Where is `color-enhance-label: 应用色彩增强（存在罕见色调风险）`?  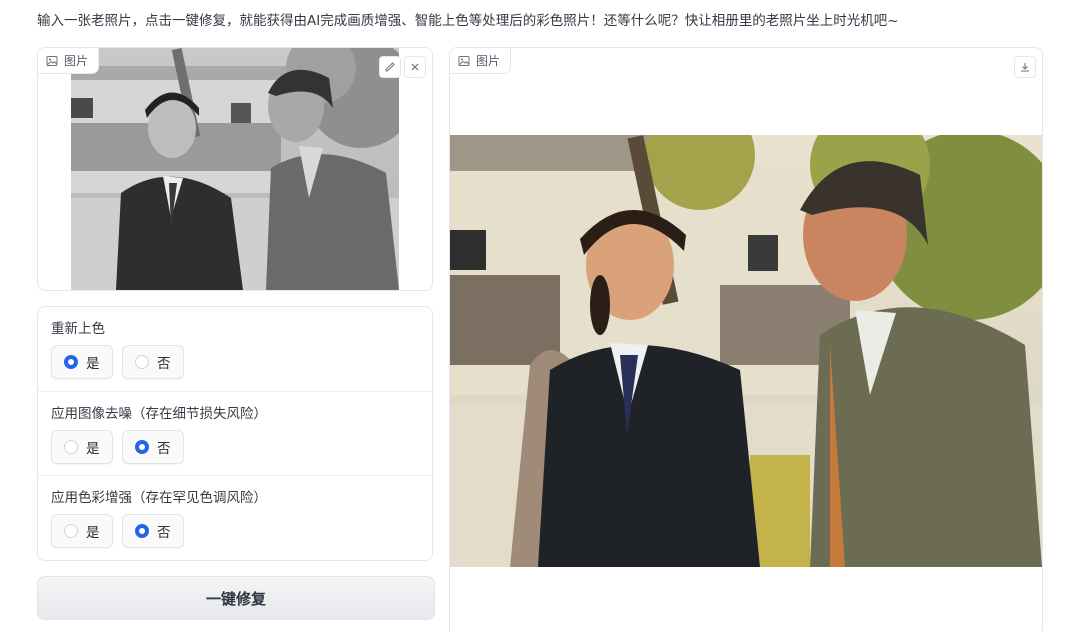 color-enhance-label: 应用色彩增强（存在罕见色调风险） is located at coordinates (159, 498).